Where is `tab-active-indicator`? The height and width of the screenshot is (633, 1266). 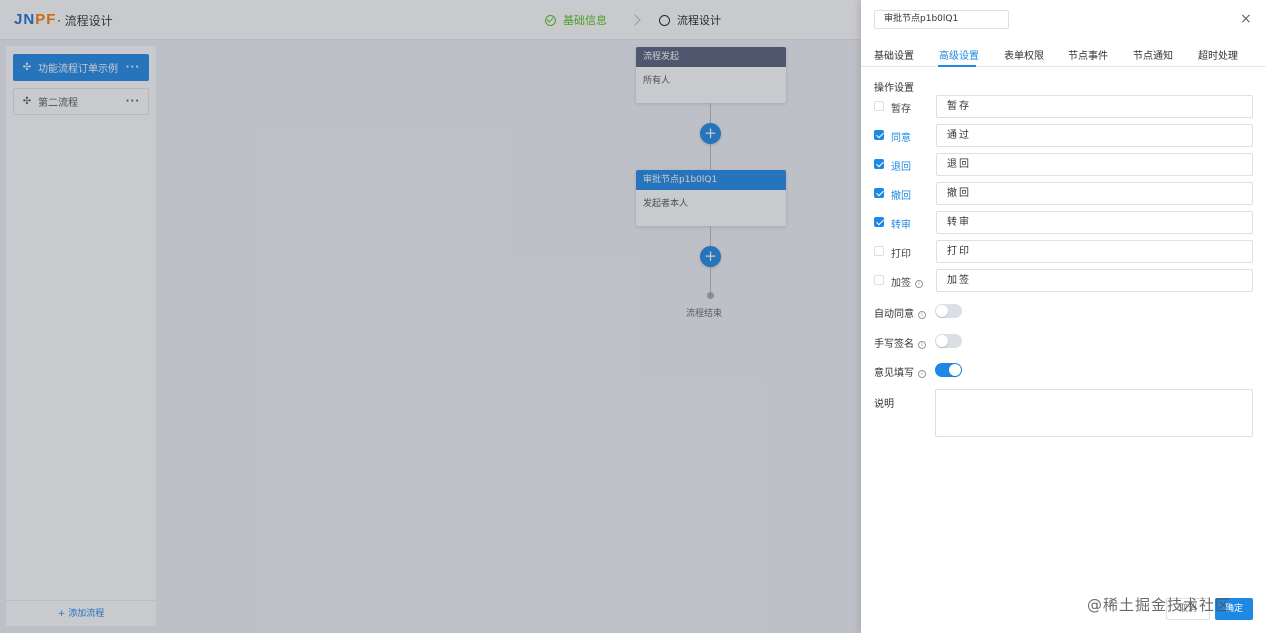 tab-active-indicator is located at coordinates (957, 66).